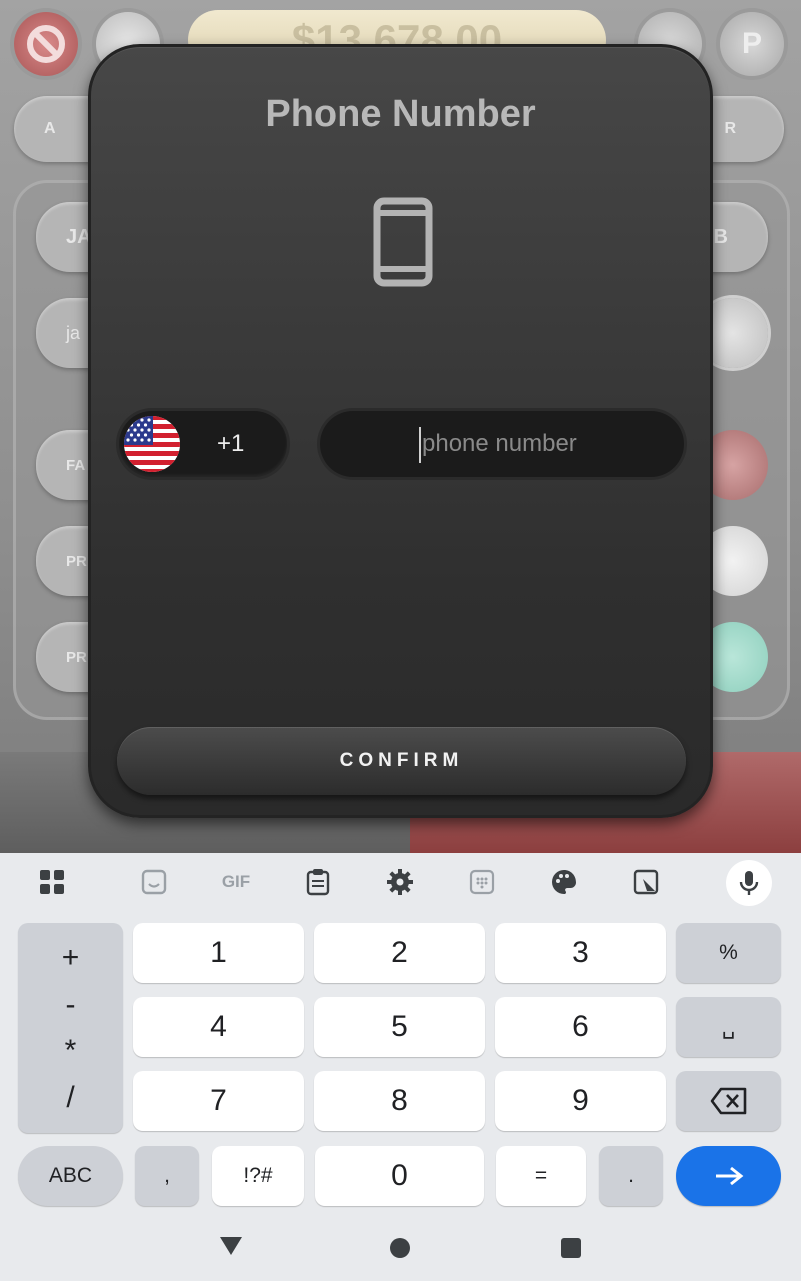 Image resolution: width=801 pixels, height=1281 pixels. Describe the element at coordinates (403, 244) in the screenshot. I see `smartphone-icon` at that location.